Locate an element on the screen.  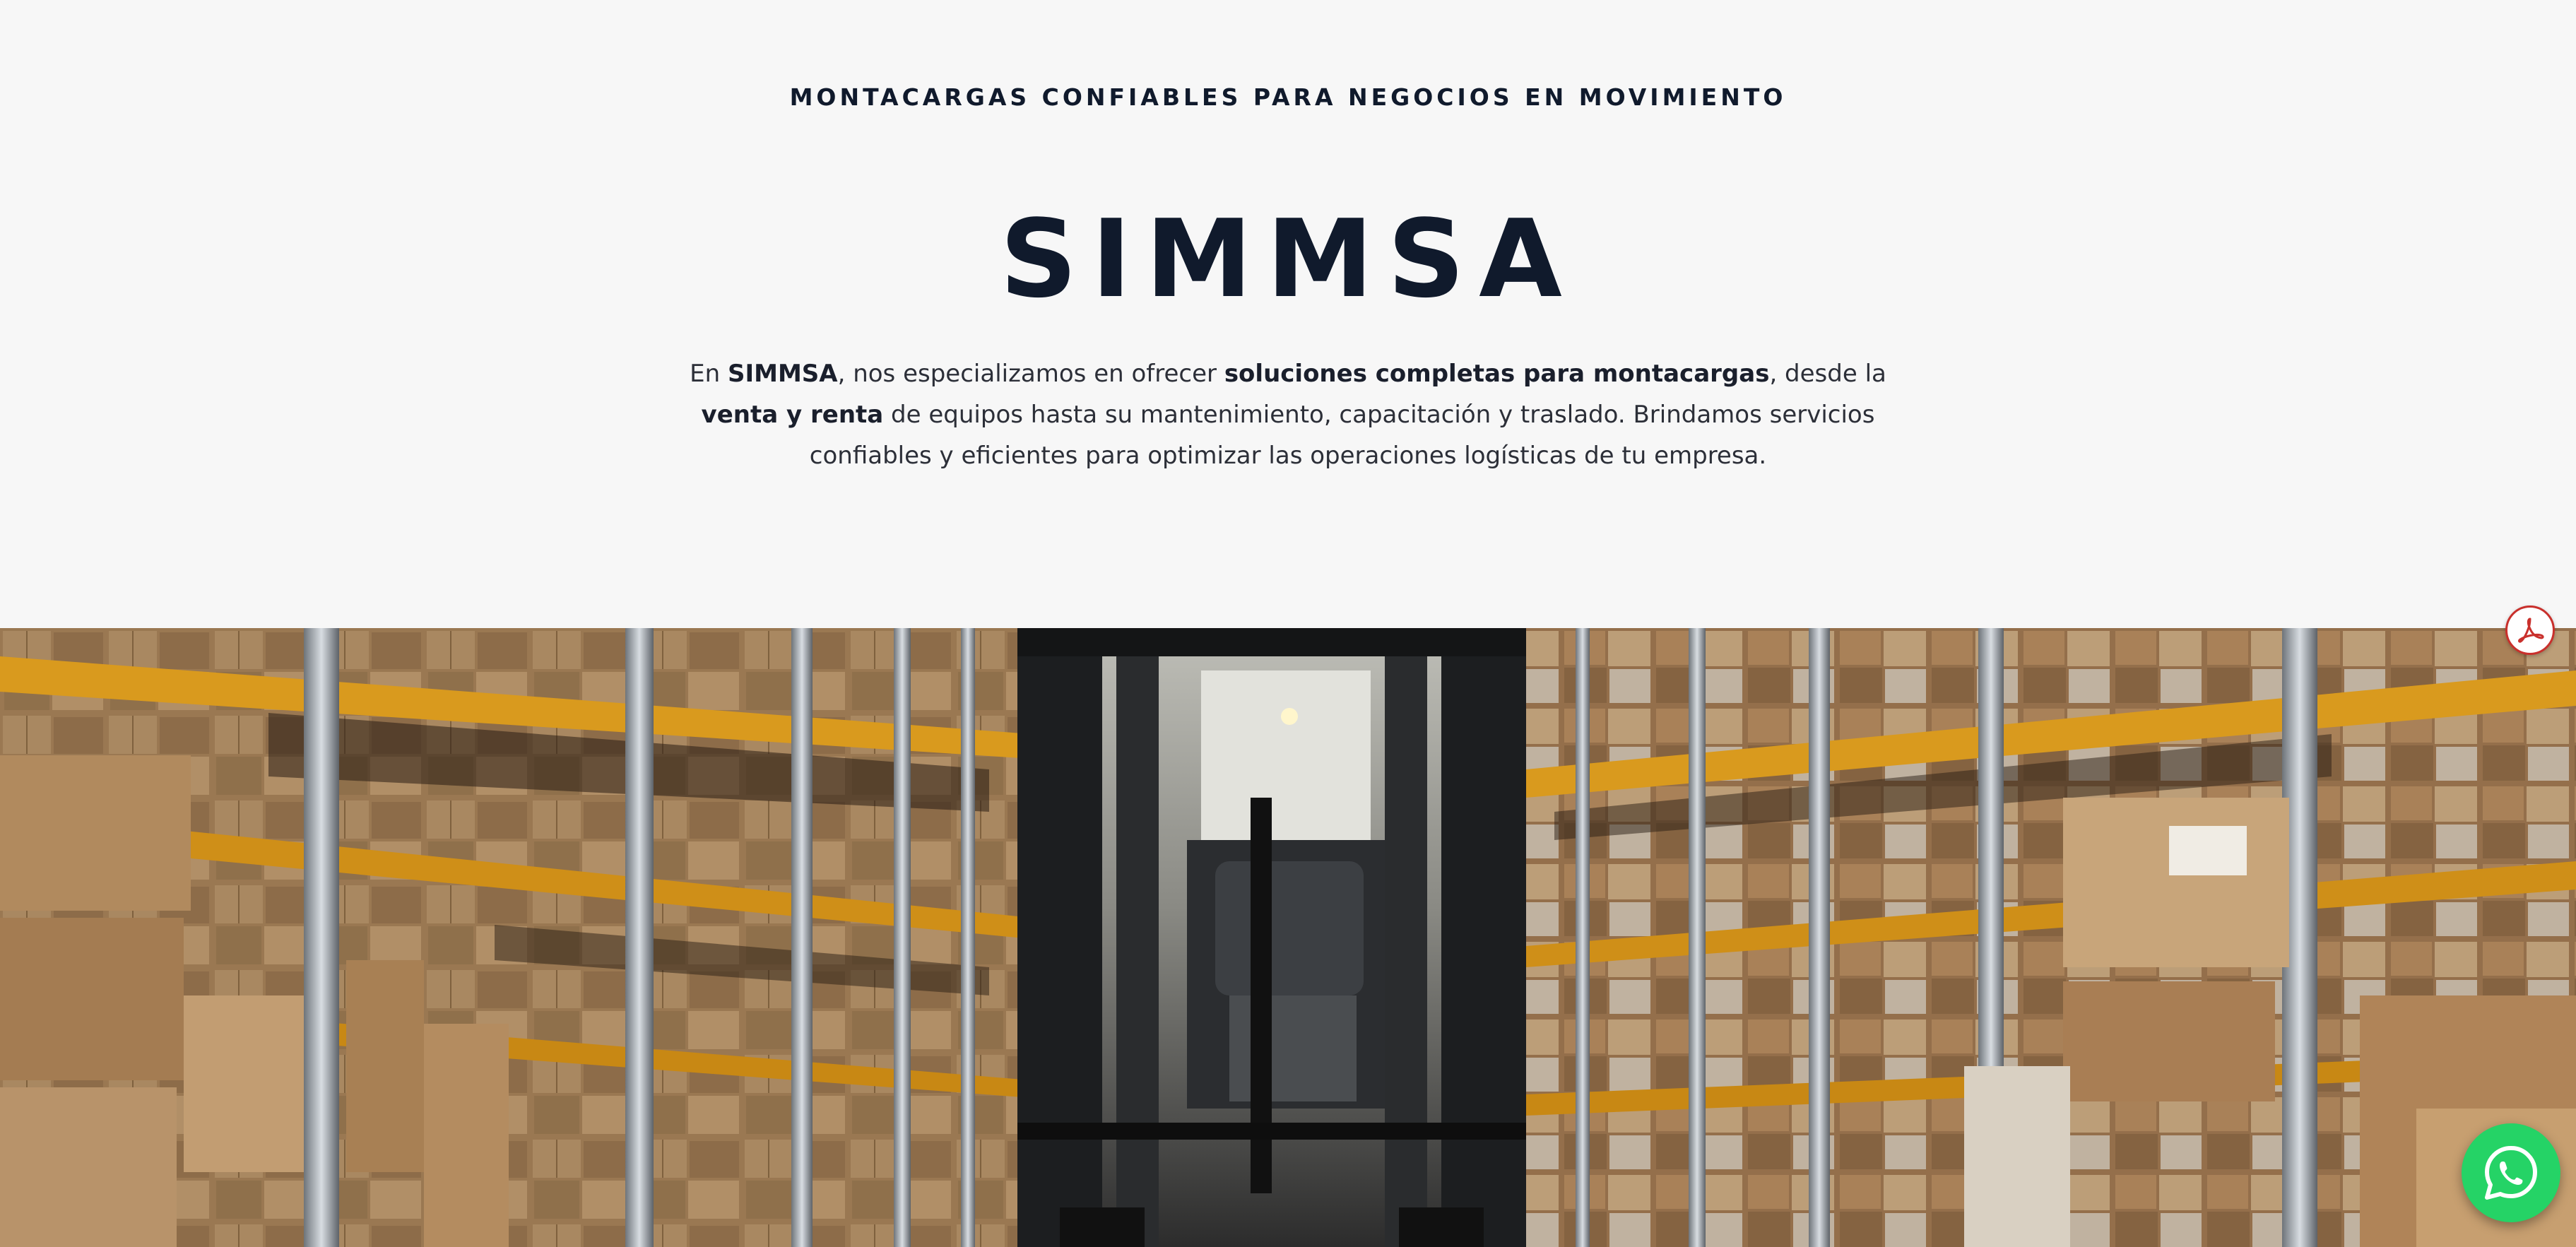
intro-bold-brand: SIMMSA is located at coordinates (782, 374).